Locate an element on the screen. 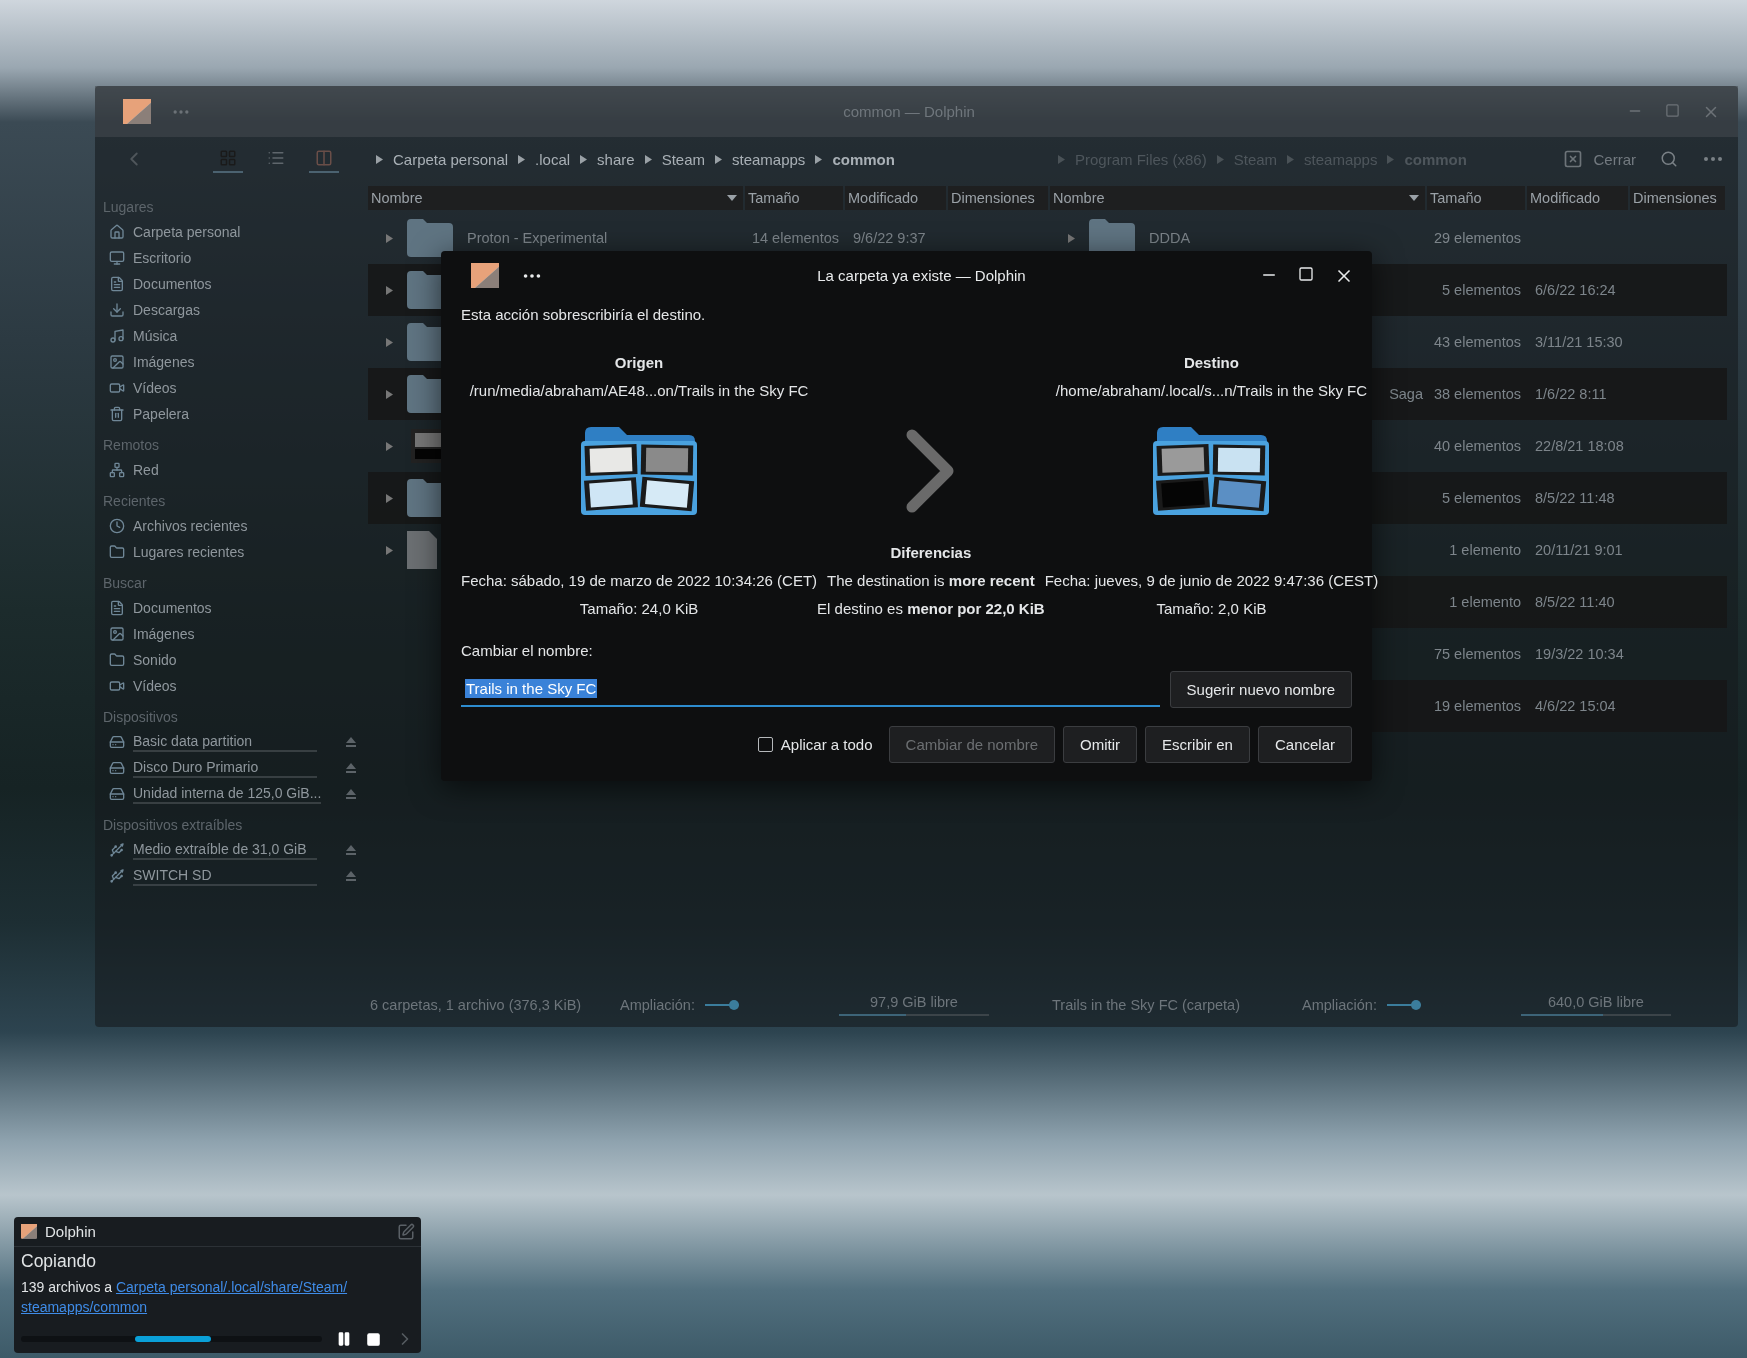 This screenshot has height=1358, width=1747. sidebar-item: SWITCH SD is located at coordinates (225, 876).